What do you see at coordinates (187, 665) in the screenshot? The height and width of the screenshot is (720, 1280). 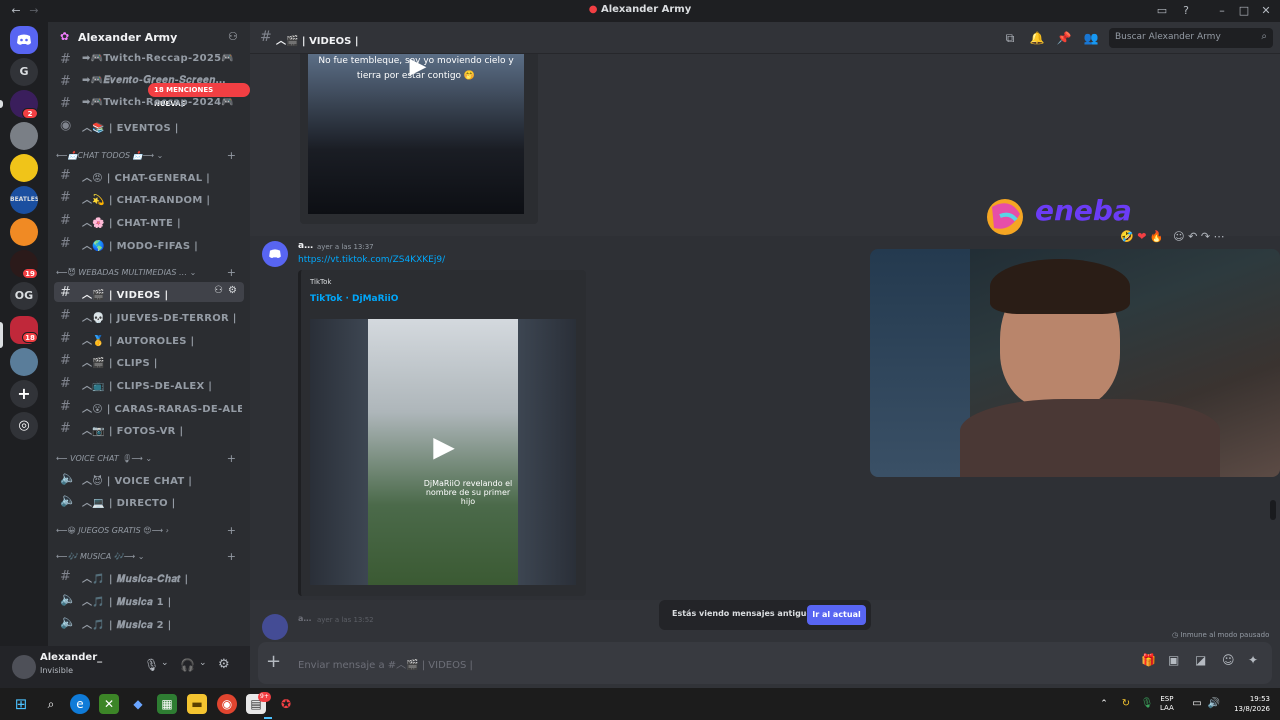 I see `headphones-icon: 🎧` at bounding box center [187, 665].